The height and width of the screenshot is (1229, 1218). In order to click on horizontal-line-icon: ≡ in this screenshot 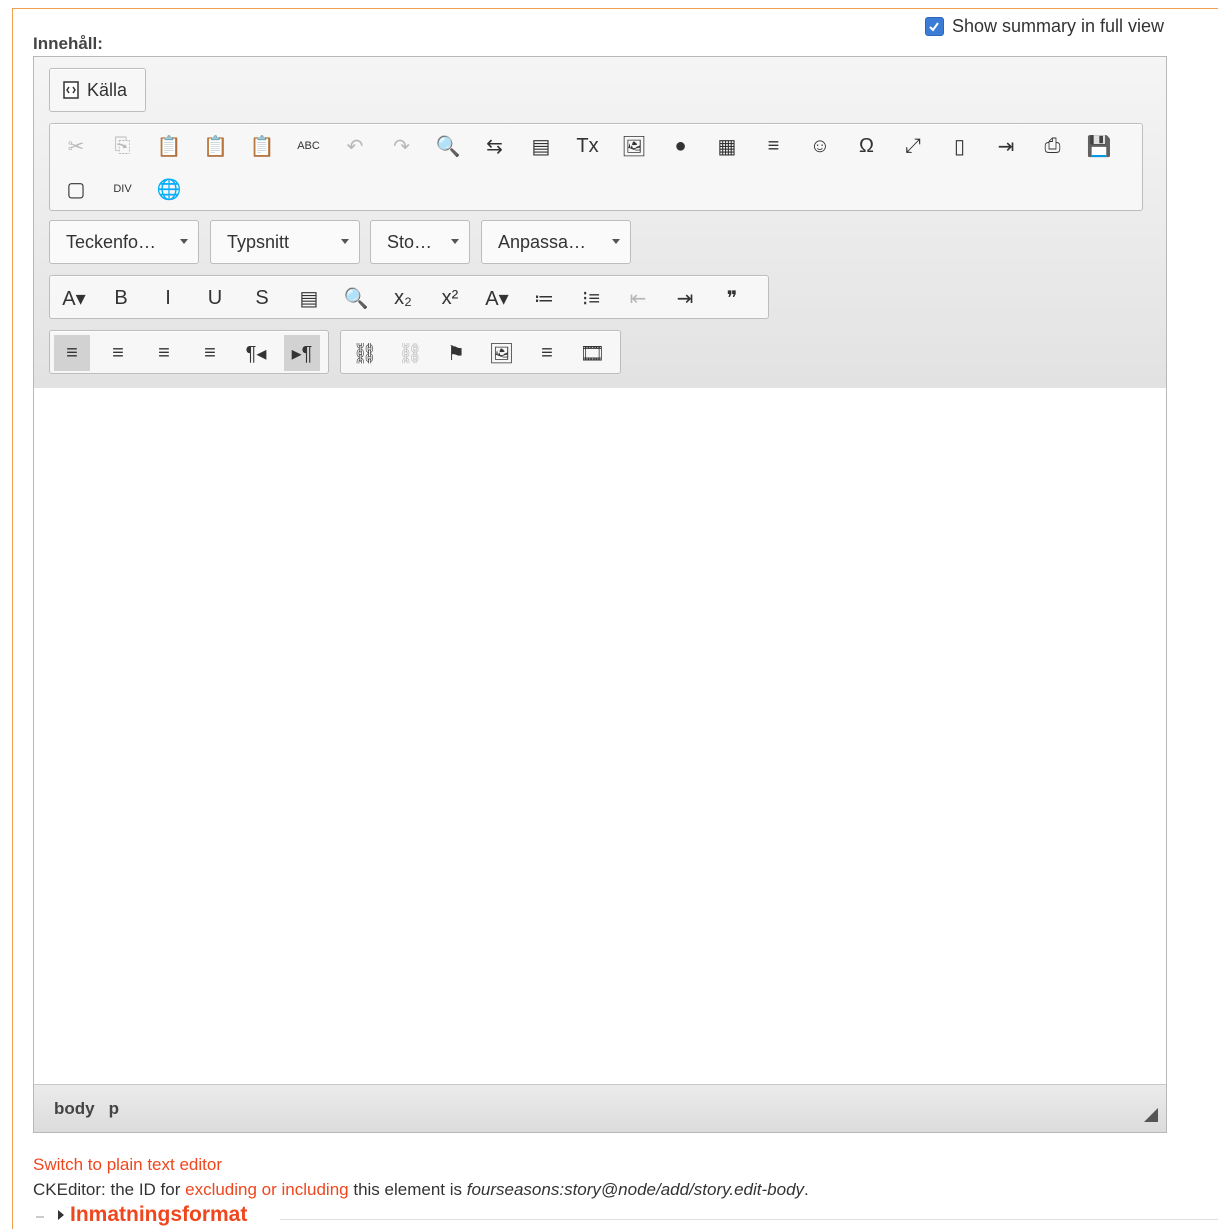, I will do `click(774, 146)`.